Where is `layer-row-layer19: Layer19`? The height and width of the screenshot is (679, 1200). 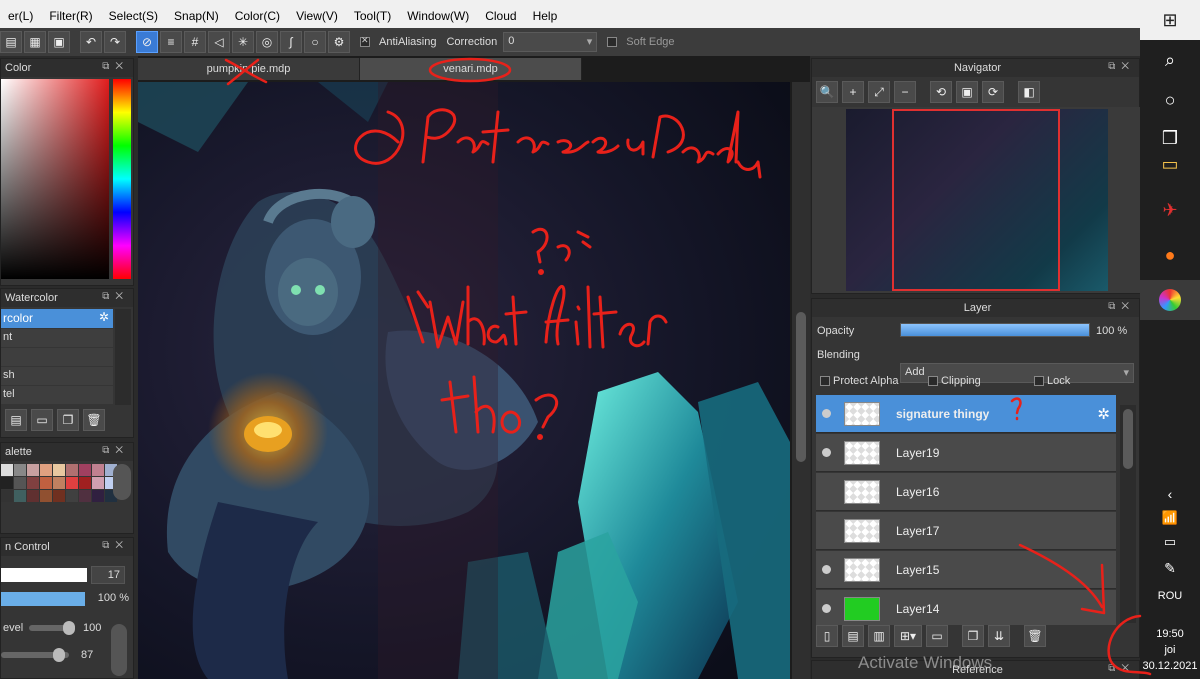
layer-row-layer19: Layer19 is located at coordinates (966, 453).